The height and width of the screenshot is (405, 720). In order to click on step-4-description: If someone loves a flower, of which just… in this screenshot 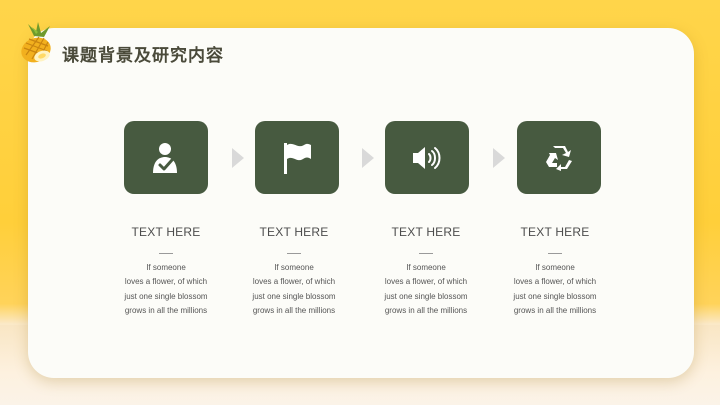, I will do `click(555, 289)`.